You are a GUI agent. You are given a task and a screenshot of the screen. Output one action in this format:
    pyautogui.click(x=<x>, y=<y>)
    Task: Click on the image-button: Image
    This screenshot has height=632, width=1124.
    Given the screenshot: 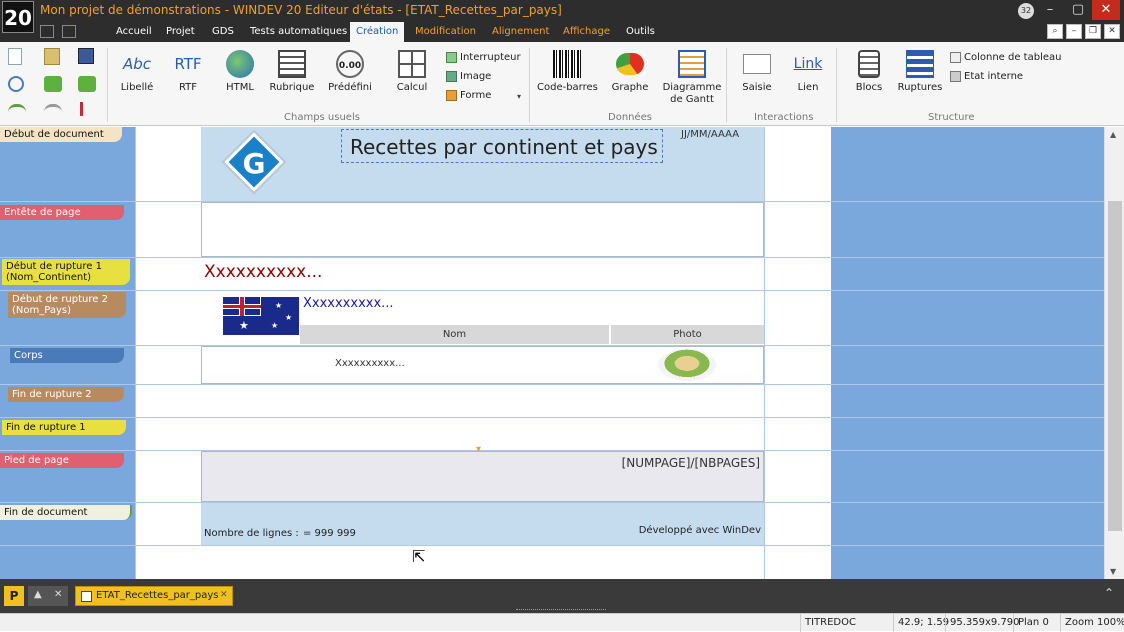 What is the action you would take?
    pyautogui.click(x=468, y=77)
    